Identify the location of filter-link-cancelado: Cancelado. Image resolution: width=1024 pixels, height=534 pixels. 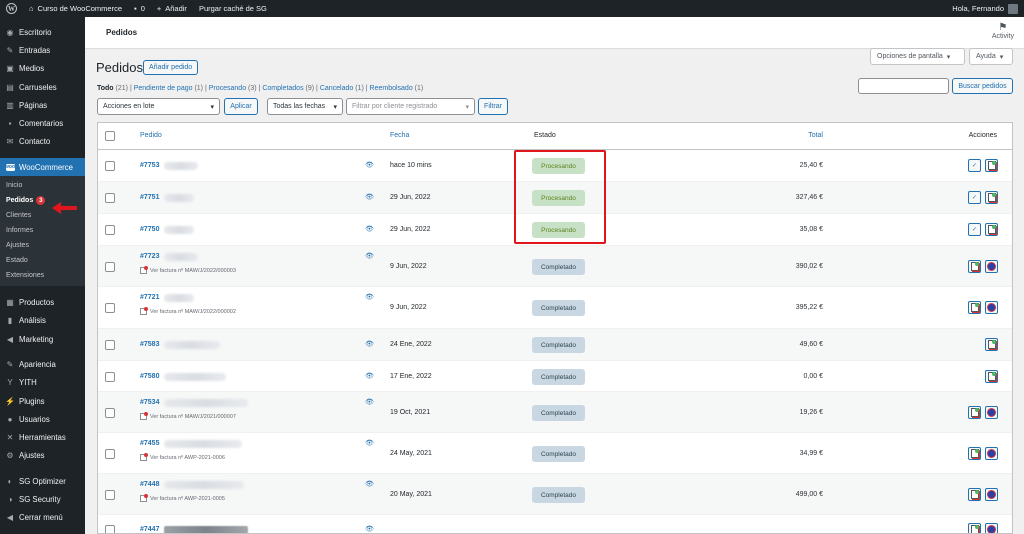
(336, 88).